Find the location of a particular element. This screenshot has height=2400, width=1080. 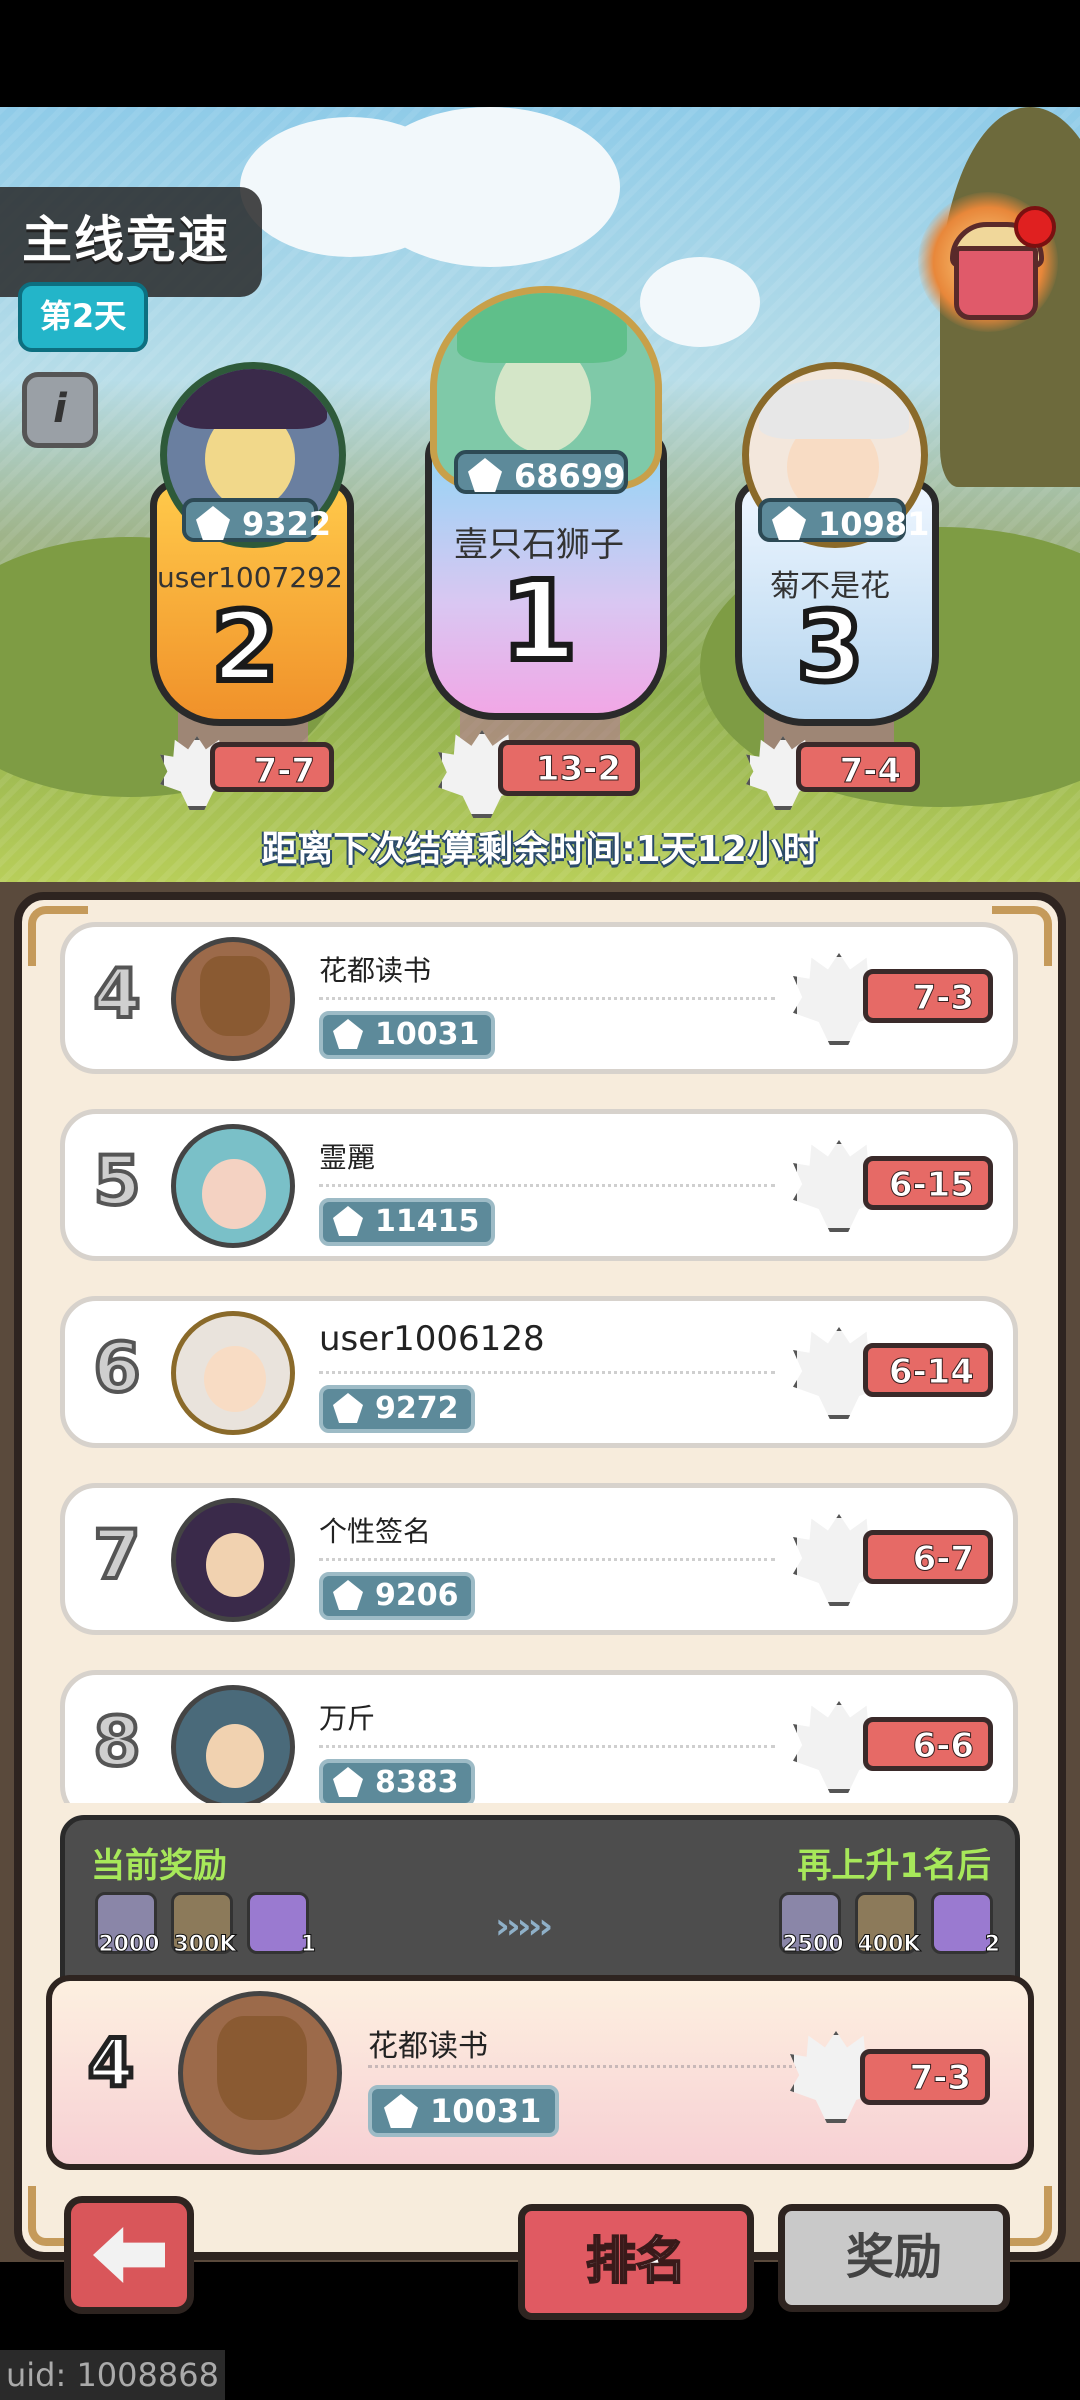

player-record: 6-6 is located at coordinates (928, 1744).